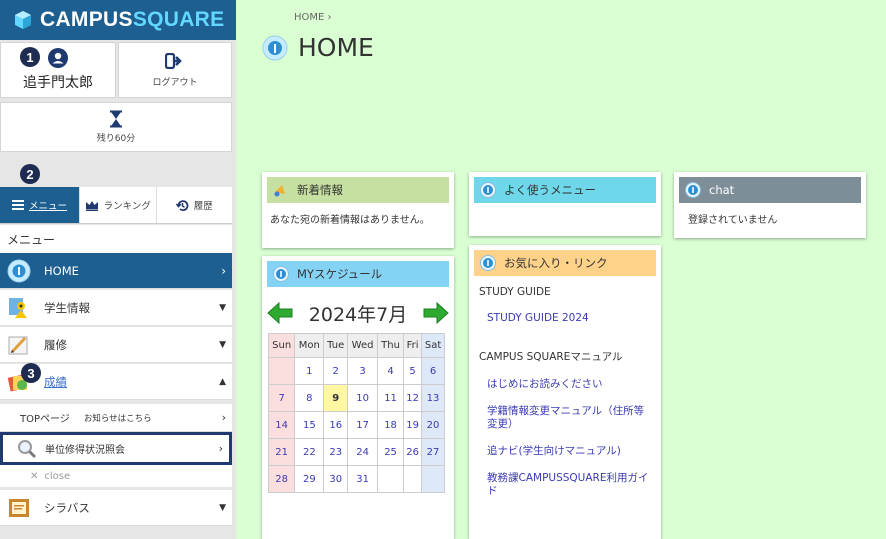 This screenshot has width=886, height=539. I want to click on calendar-day: 19, so click(413, 425).